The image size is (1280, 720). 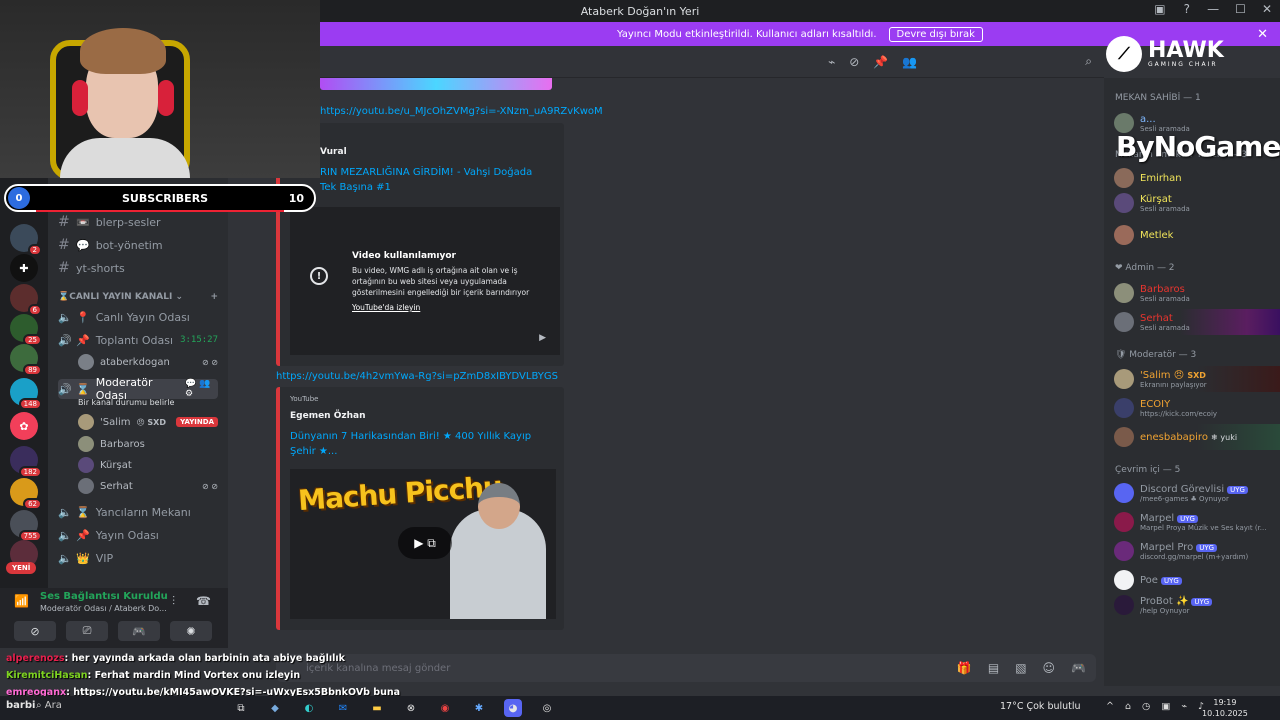 What do you see at coordinates (1197, 293) in the screenshot?
I see `member-item: Barbaros Sesli aramada` at bounding box center [1197, 293].